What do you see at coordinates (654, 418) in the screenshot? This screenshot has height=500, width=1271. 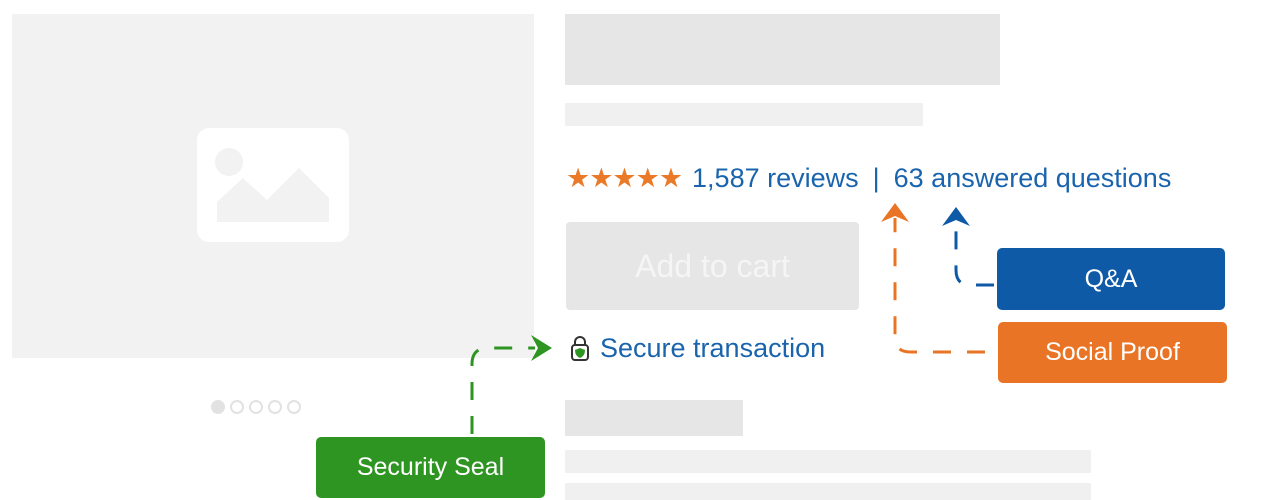 I see `price-skeleton` at bounding box center [654, 418].